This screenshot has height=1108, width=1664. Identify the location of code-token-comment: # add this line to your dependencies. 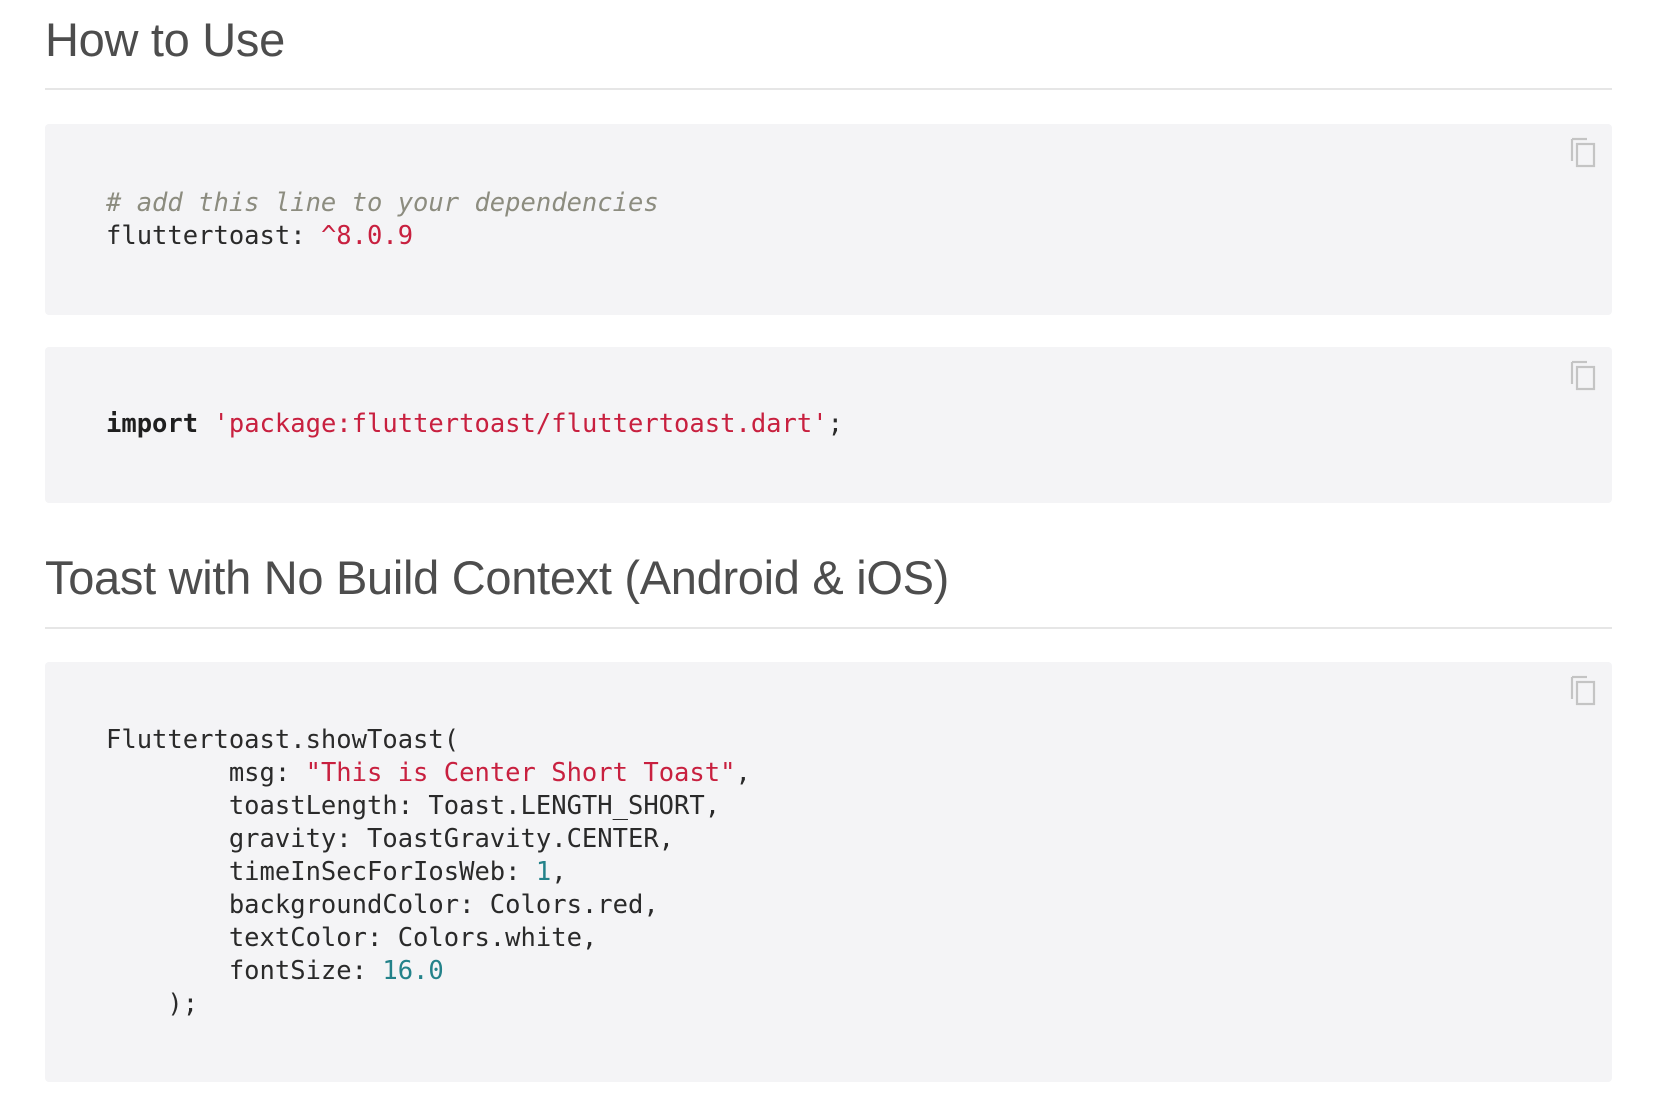
(382, 203).